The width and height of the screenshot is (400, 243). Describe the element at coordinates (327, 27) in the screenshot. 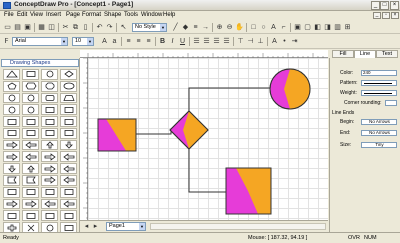

I see `send-back-icon: ◨` at that location.